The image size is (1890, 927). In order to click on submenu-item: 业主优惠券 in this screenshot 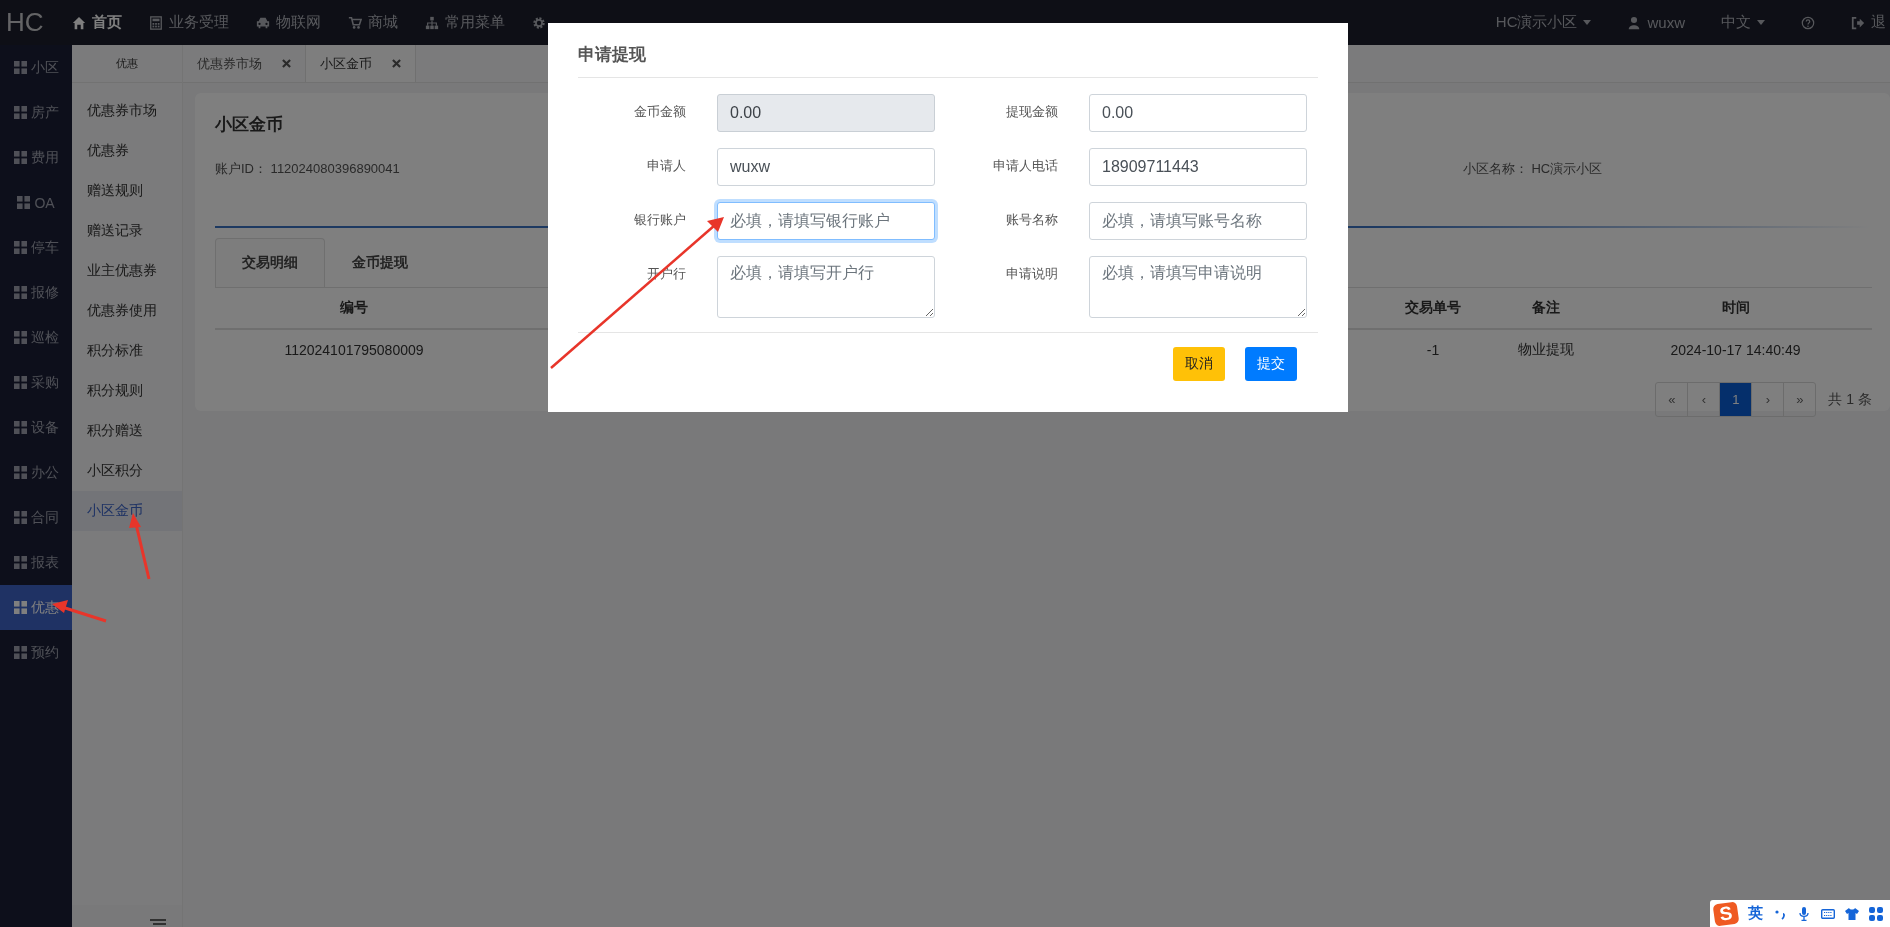, I will do `click(127, 271)`.